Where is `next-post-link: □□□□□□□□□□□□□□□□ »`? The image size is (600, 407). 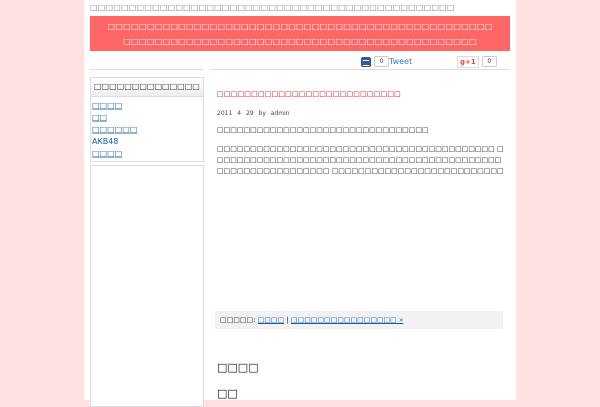
next-post-link: □□□□□□□□□□□□□□□□ » is located at coordinates (347, 320).